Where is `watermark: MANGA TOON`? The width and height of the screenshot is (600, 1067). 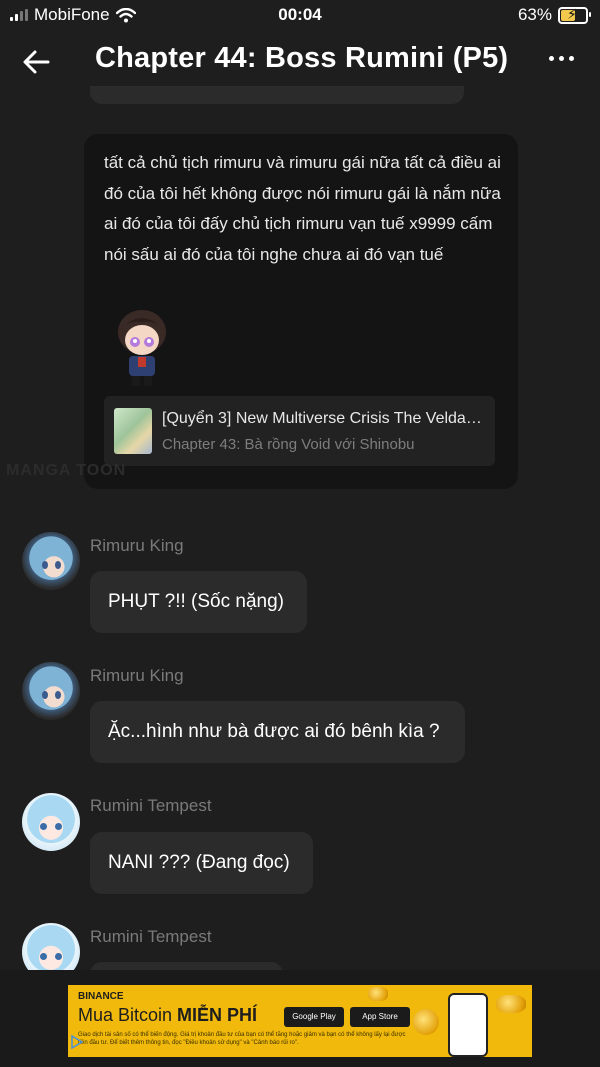
watermark: MANGA TOON is located at coordinates (66, 470).